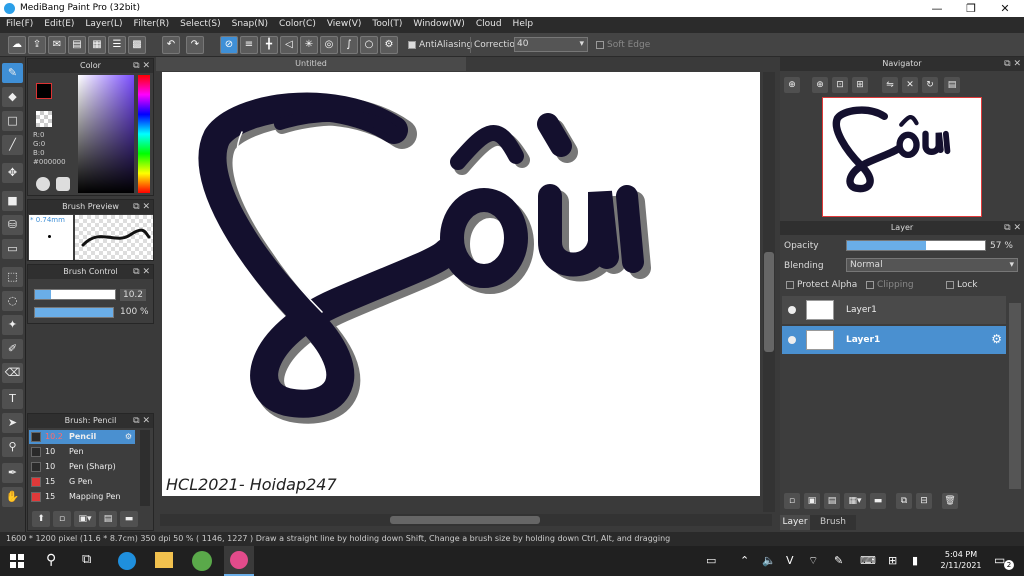  What do you see at coordinates (838, 560) in the screenshot?
I see `pen-icon: ✎` at bounding box center [838, 560].